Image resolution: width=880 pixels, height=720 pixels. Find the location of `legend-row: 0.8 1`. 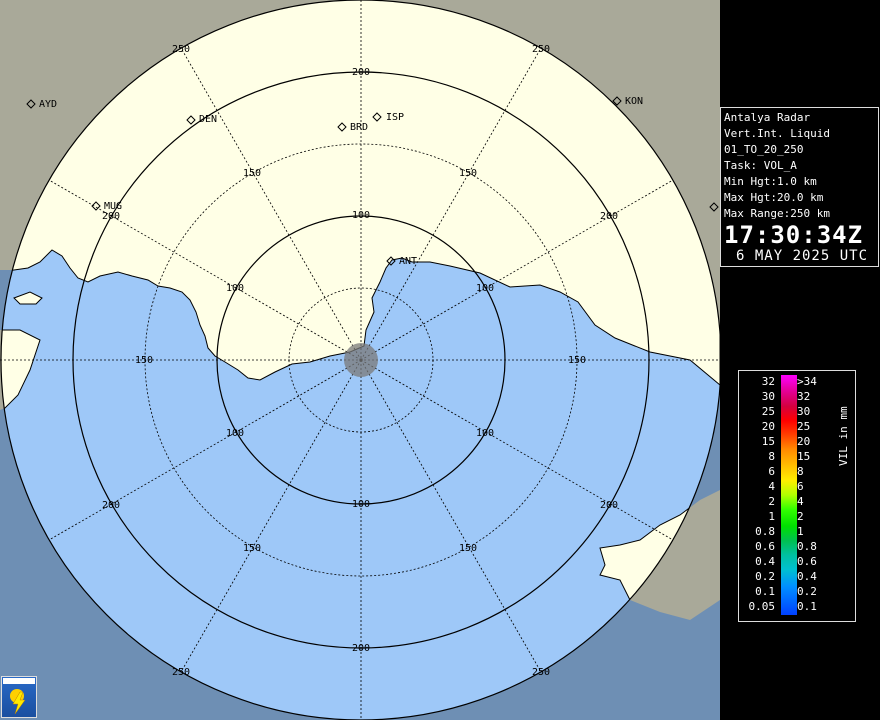

legend-row: 0.8 1 is located at coordinates (797, 532).